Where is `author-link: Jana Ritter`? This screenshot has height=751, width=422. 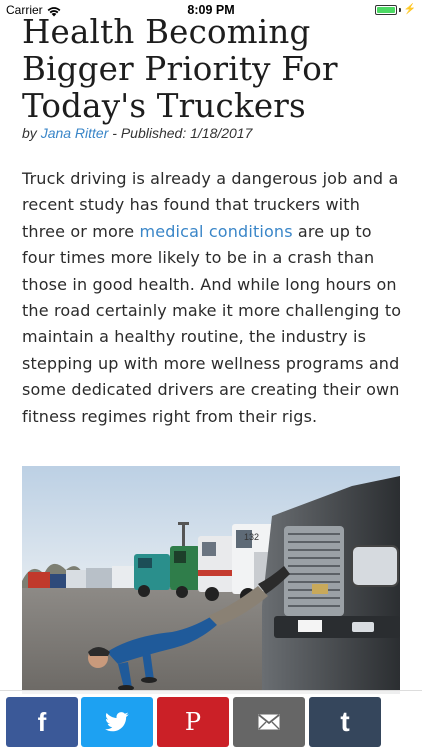
author-link: Jana Ritter is located at coordinates (75, 133).